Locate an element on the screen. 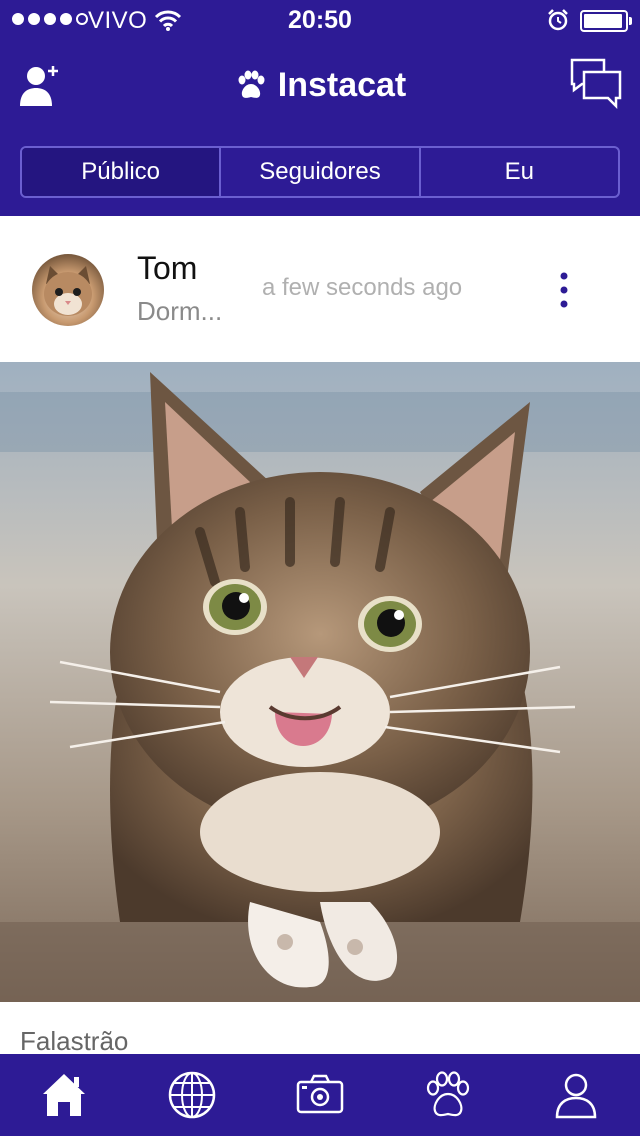 The width and height of the screenshot is (640, 1136). camera-icon is located at coordinates (320, 1094).